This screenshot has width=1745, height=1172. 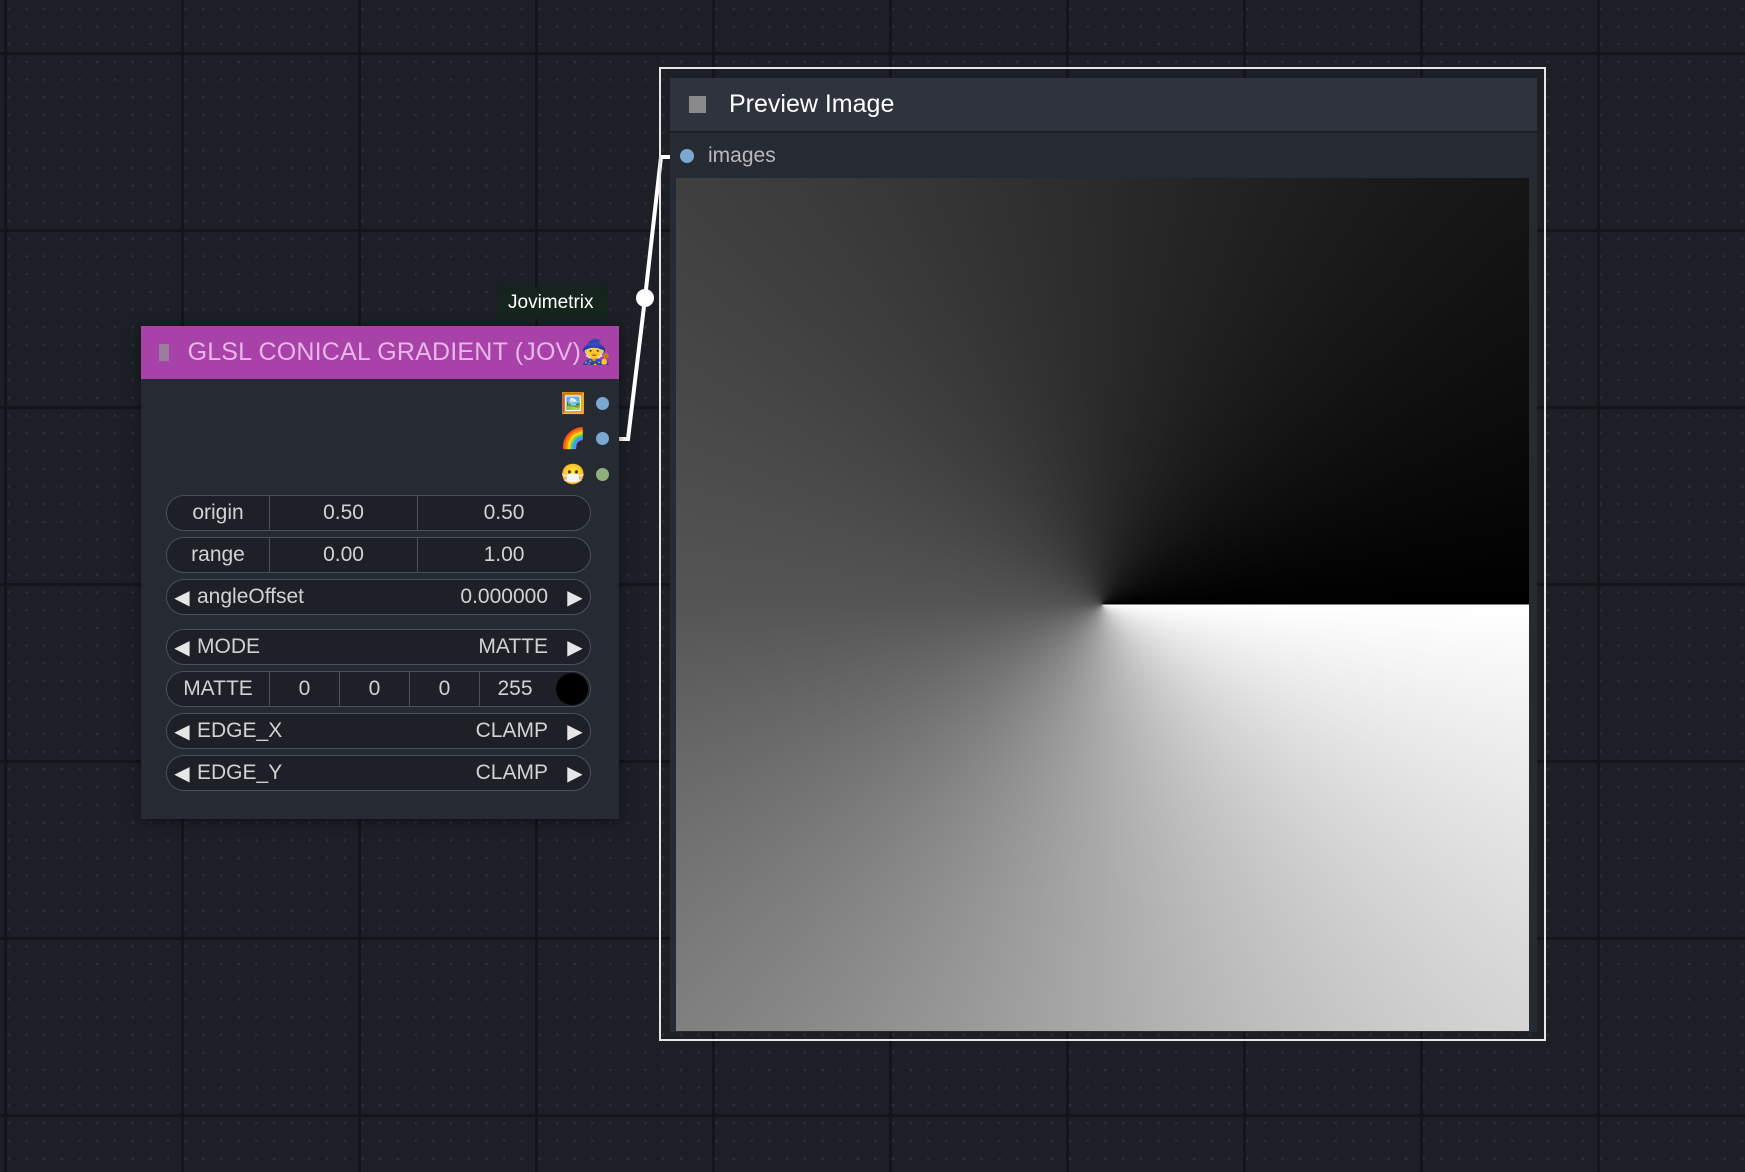 I want to click on edge-x-combo: ◀ EDGE_X CLAMP ▶, so click(x=378, y=731).